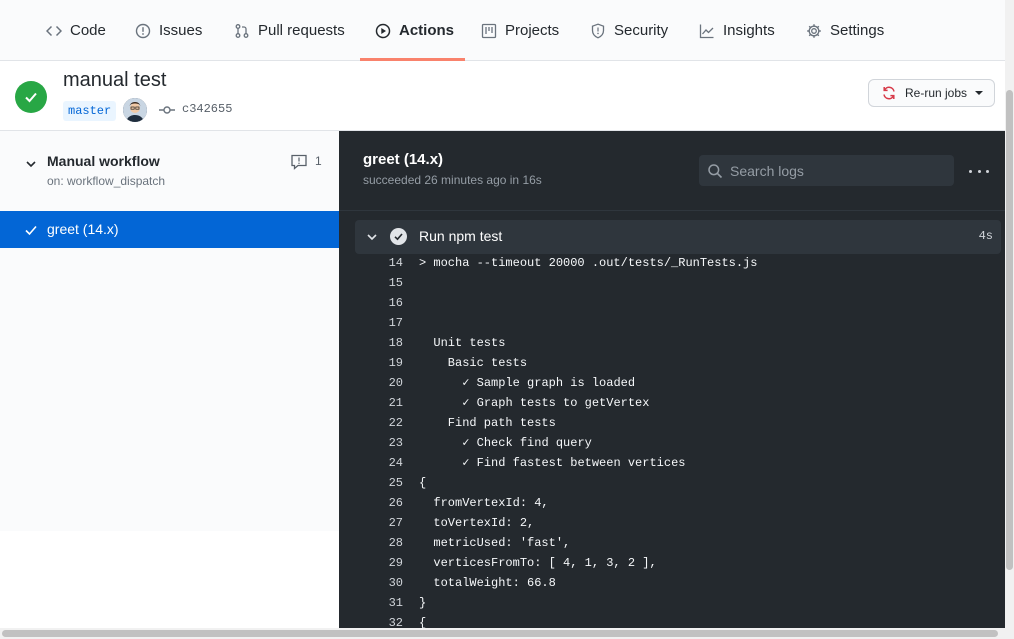 The image size is (1014, 639). What do you see at coordinates (427, 30) in the screenshot?
I see `tab-label: Actions` at bounding box center [427, 30].